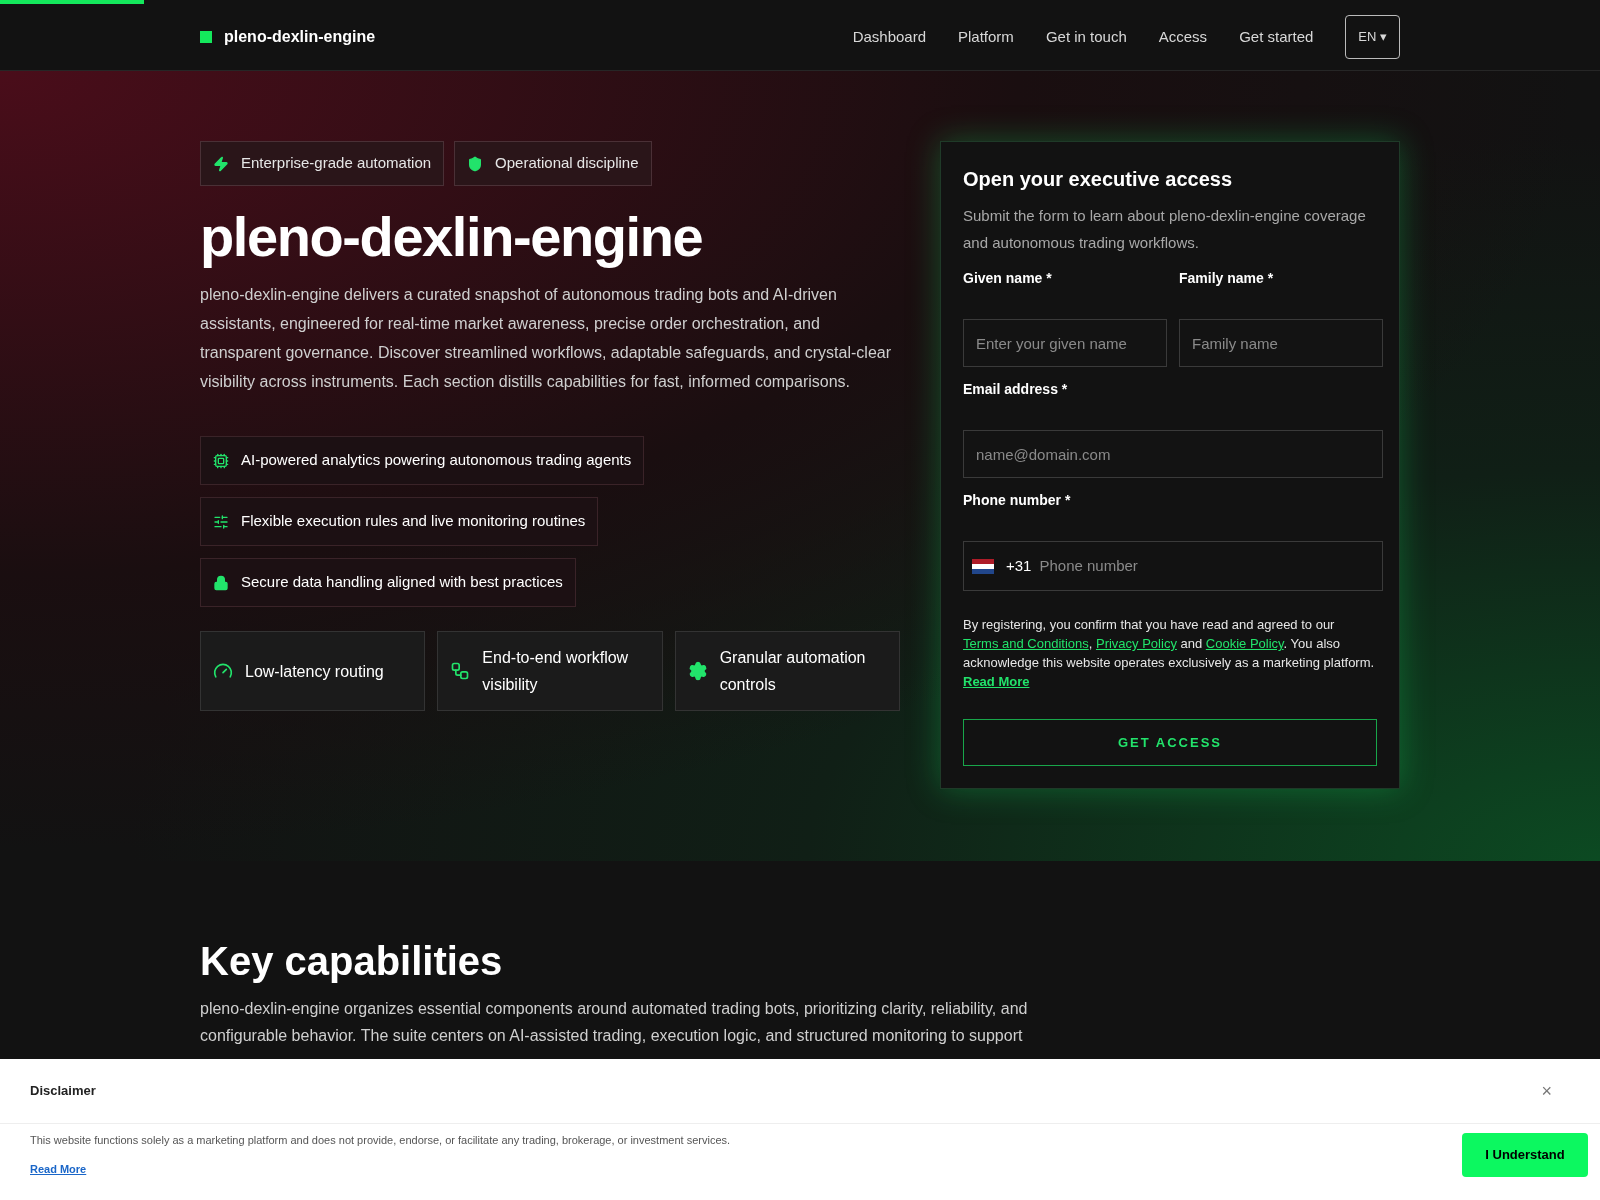 This screenshot has height=1200, width=1600. I want to click on nav-link: Get started, so click(1276, 37).